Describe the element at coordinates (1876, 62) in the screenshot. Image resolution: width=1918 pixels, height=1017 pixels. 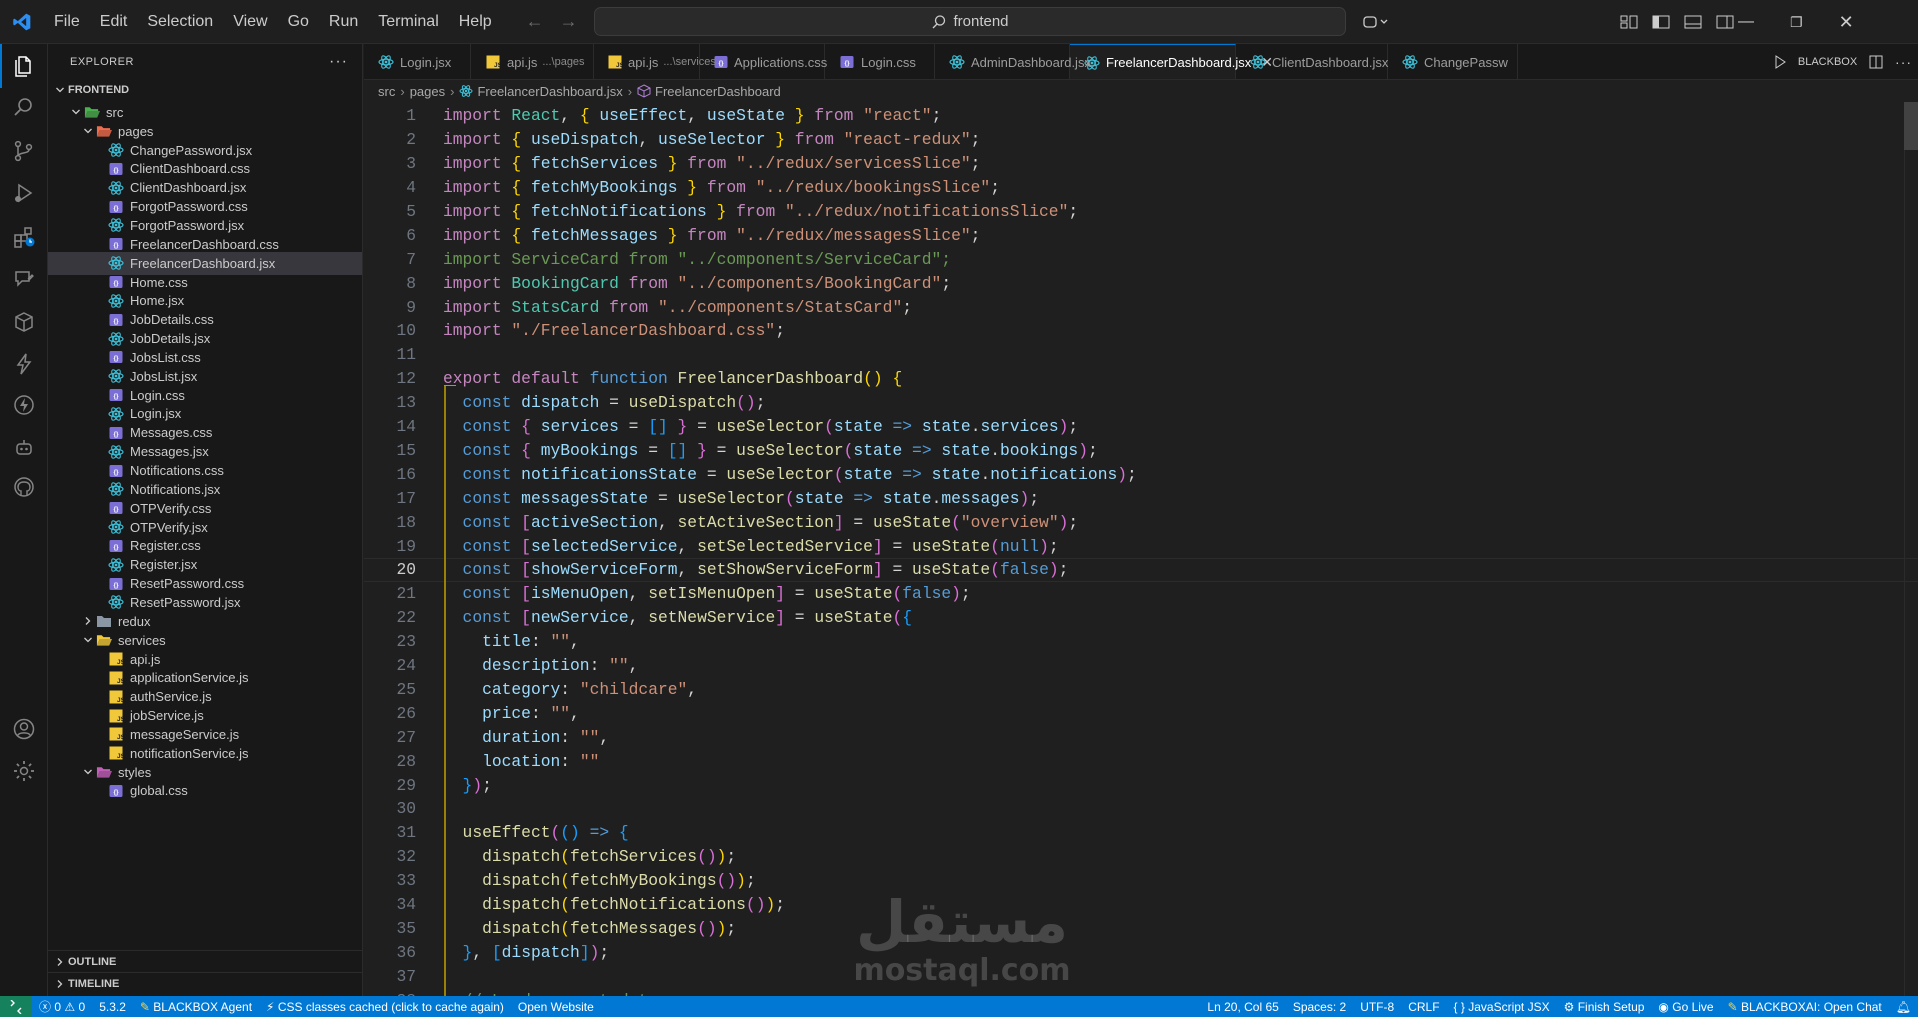
I see `split-editor-icon` at that location.